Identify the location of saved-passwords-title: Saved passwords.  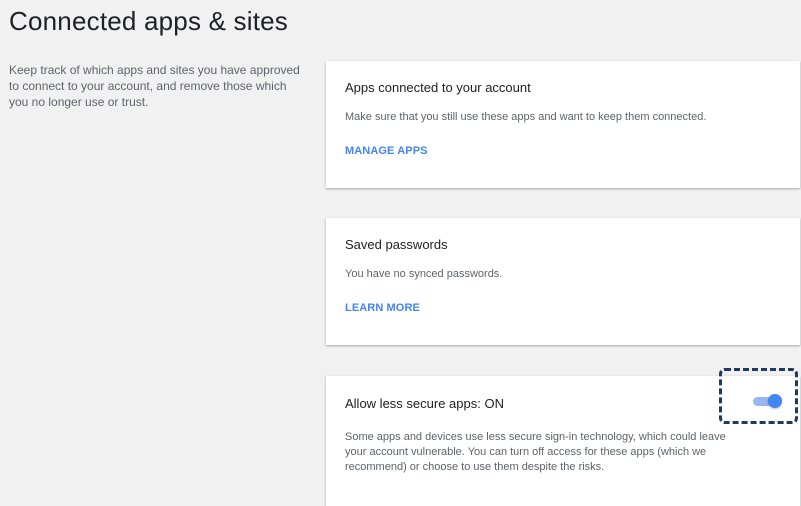
(396, 244).